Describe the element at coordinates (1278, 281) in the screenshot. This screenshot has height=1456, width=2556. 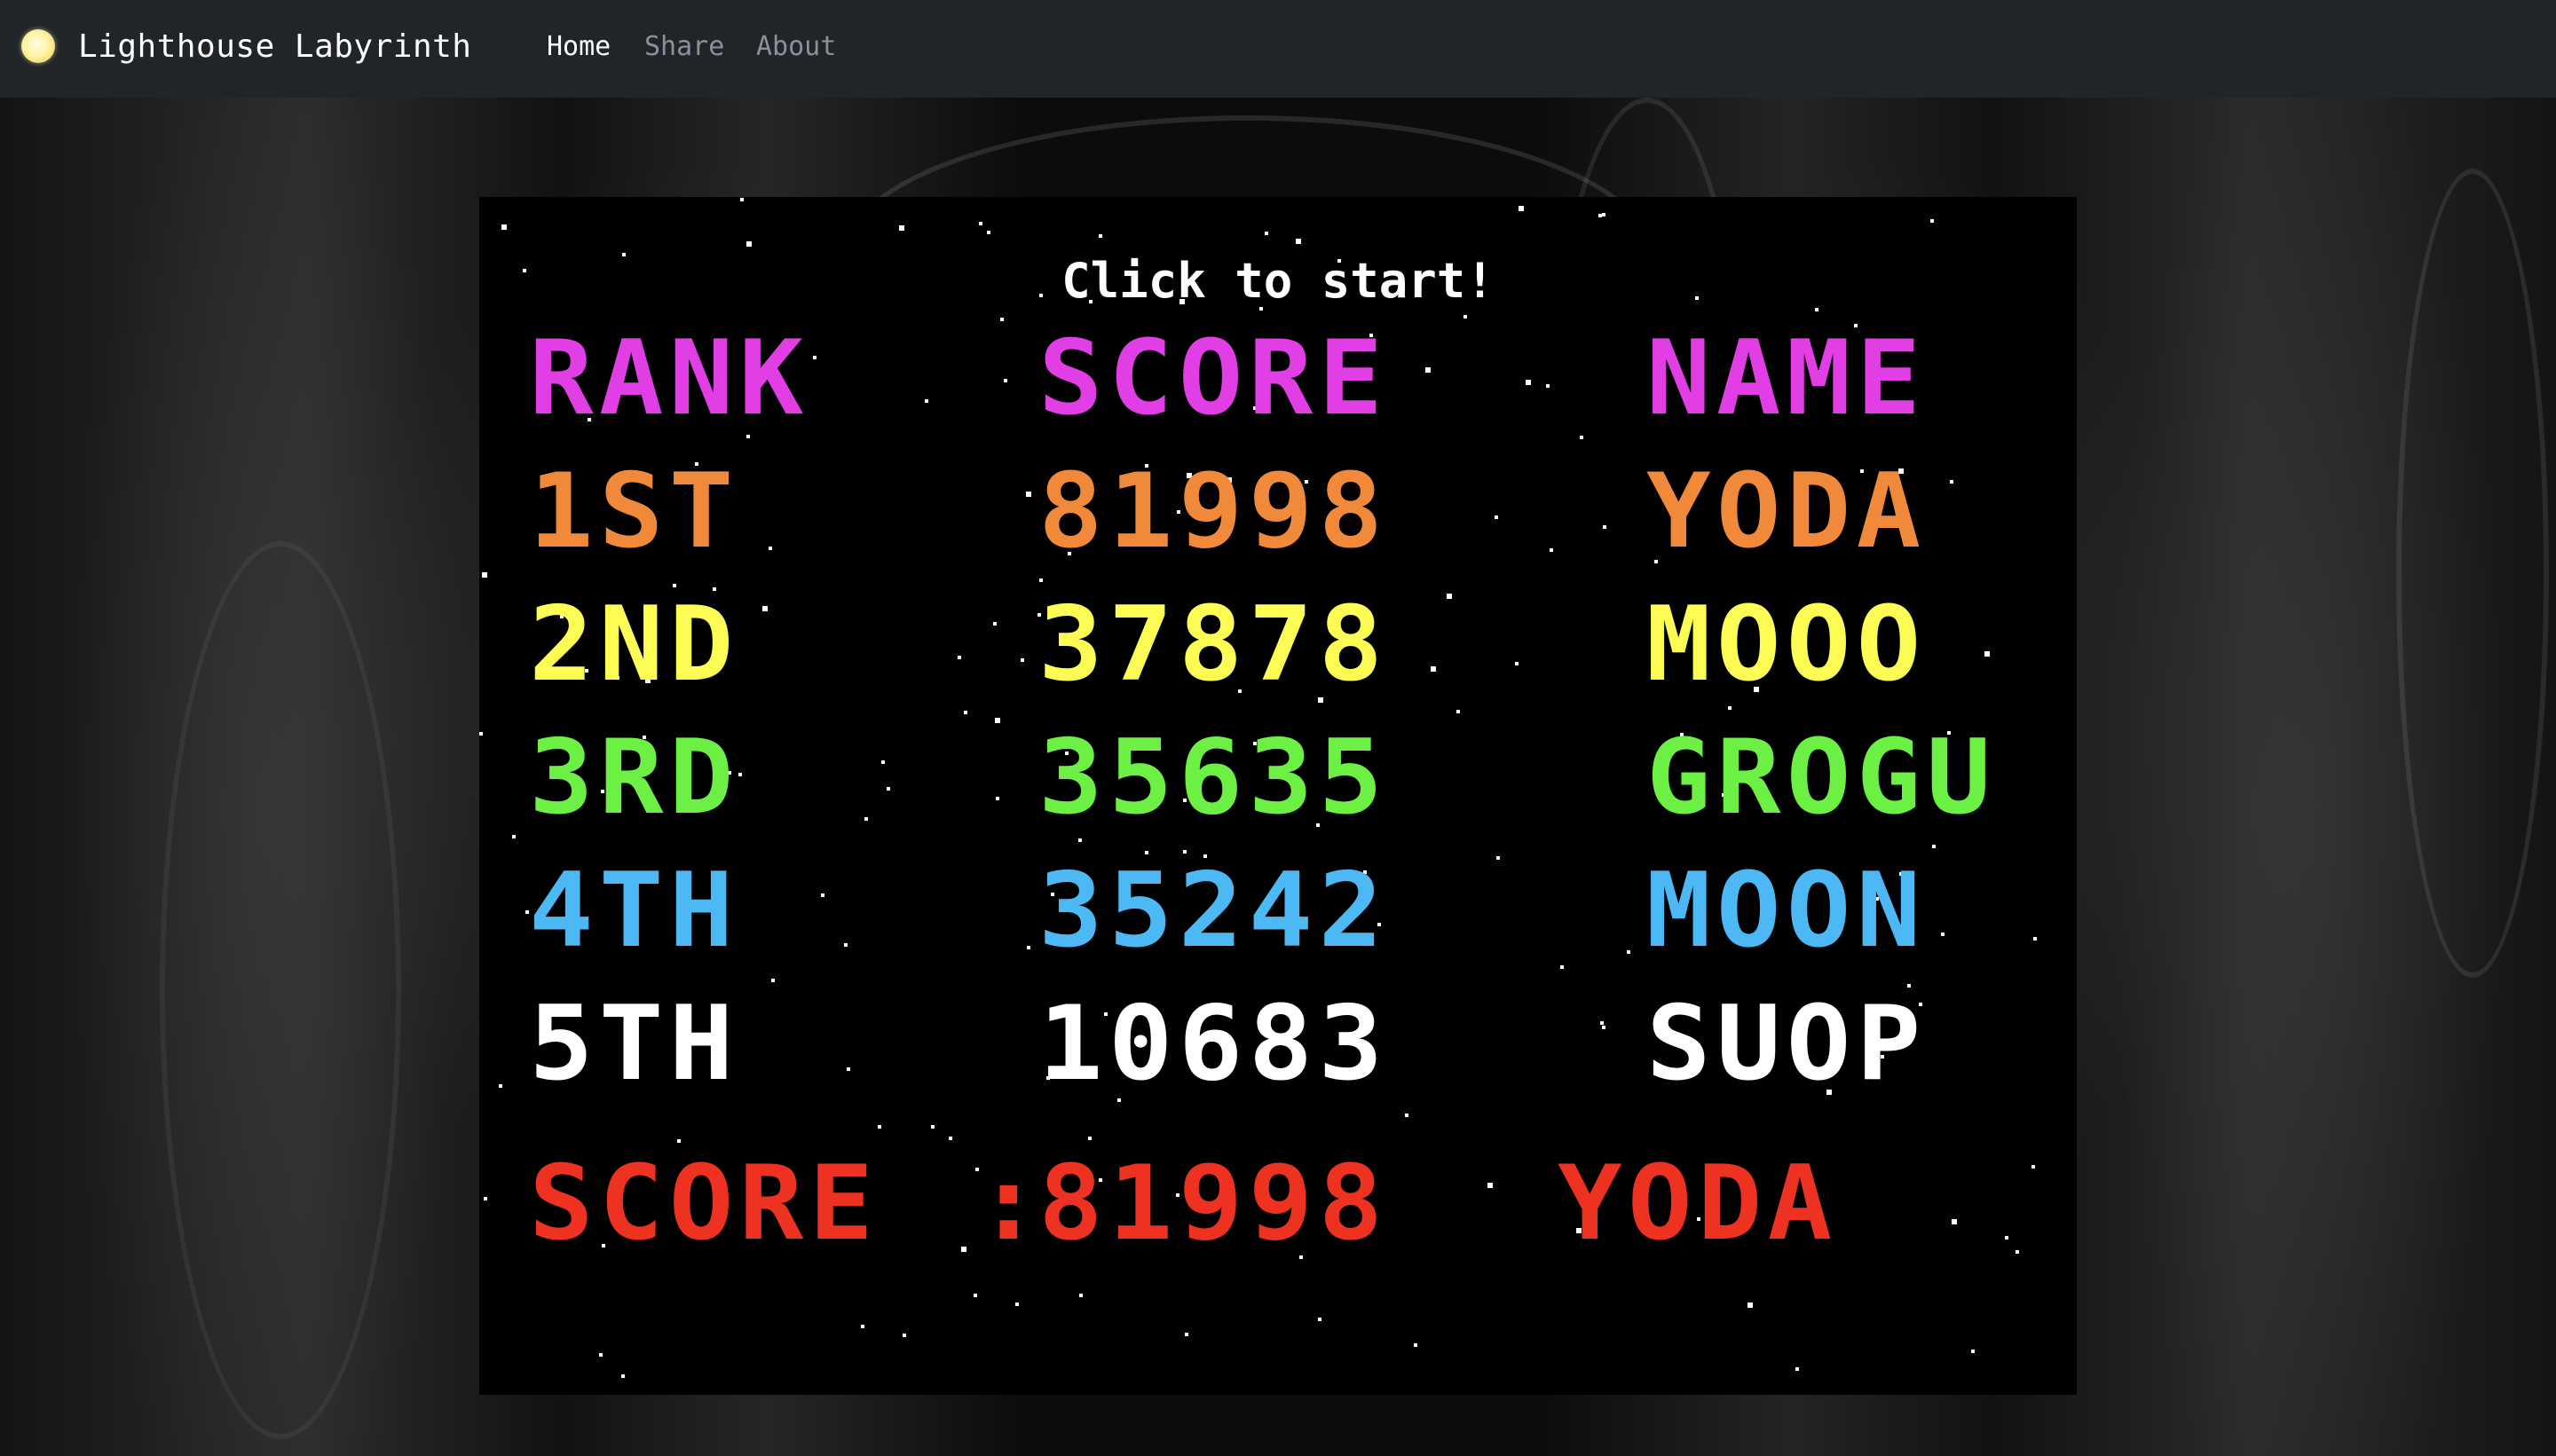
I see `start-prompt: Click to start!` at that location.